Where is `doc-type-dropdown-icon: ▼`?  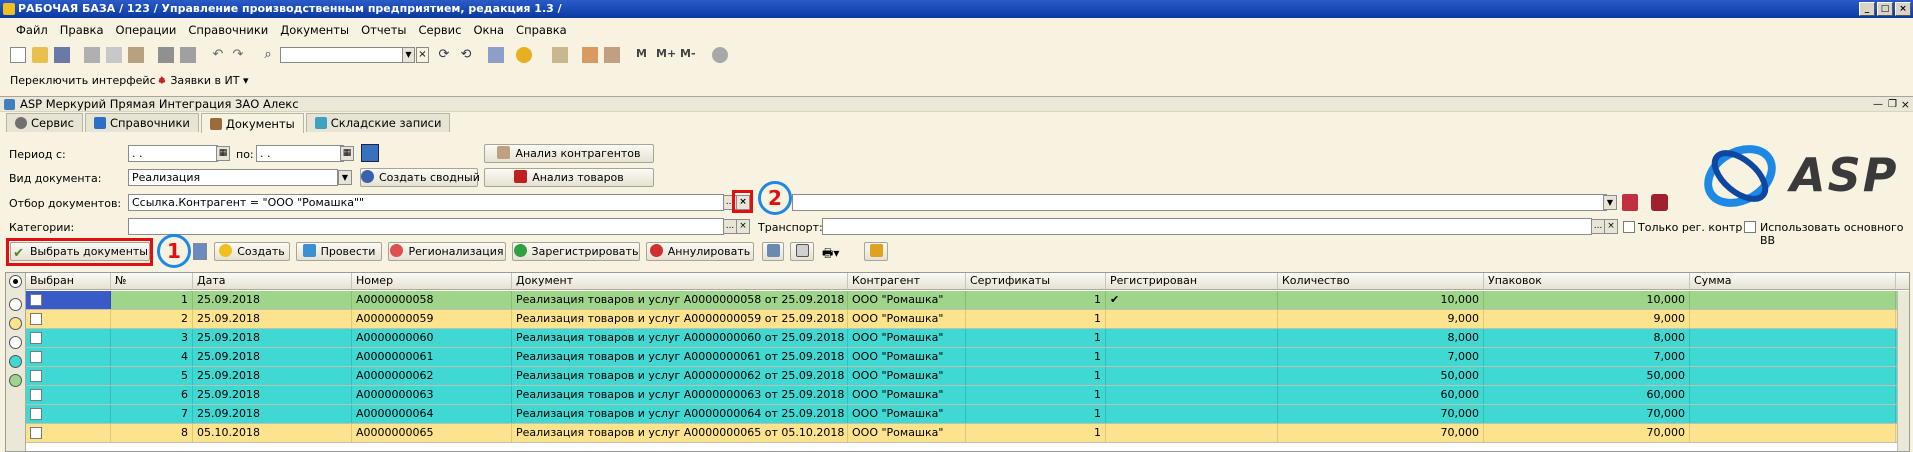 doc-type-dropdown-icon: ▼ is located at coordinates (345, 177).